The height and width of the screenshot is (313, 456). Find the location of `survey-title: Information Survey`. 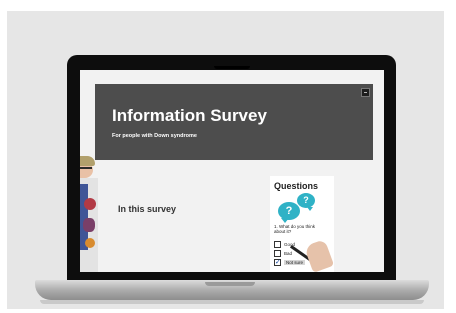

survey-title: Information Survey is located at coordinates (189, 115).